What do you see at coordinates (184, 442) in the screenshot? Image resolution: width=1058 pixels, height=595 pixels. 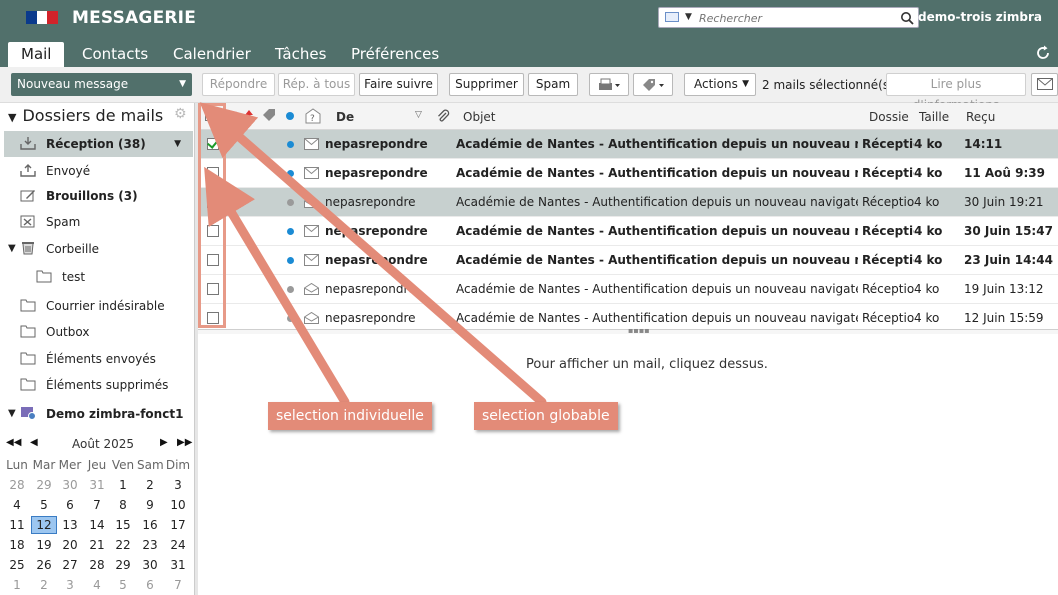 I see `next-year-icon: ▶▶` at bounding box center [184, 442].